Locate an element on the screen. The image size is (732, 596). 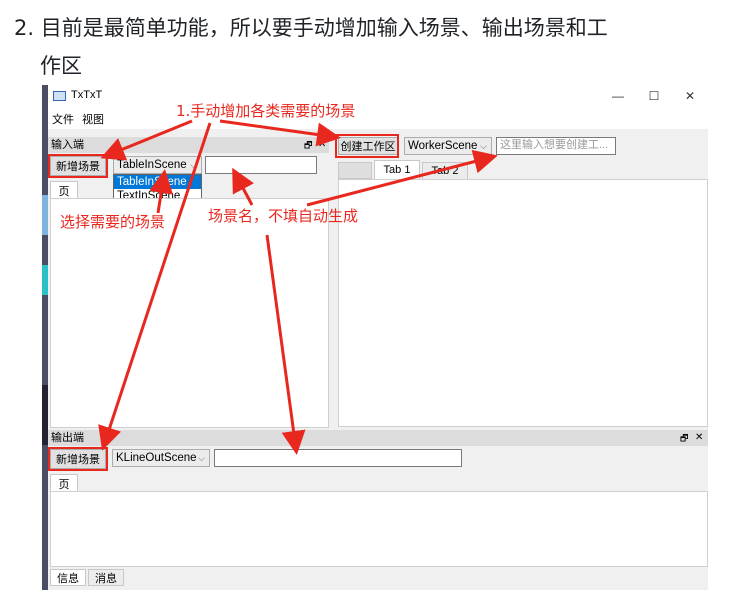
arrow-to-output-add is located at coordinates (155, 286).